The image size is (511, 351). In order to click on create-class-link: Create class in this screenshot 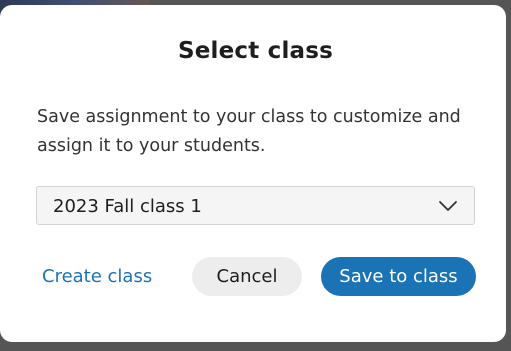, I will do `click(97, 276)`.